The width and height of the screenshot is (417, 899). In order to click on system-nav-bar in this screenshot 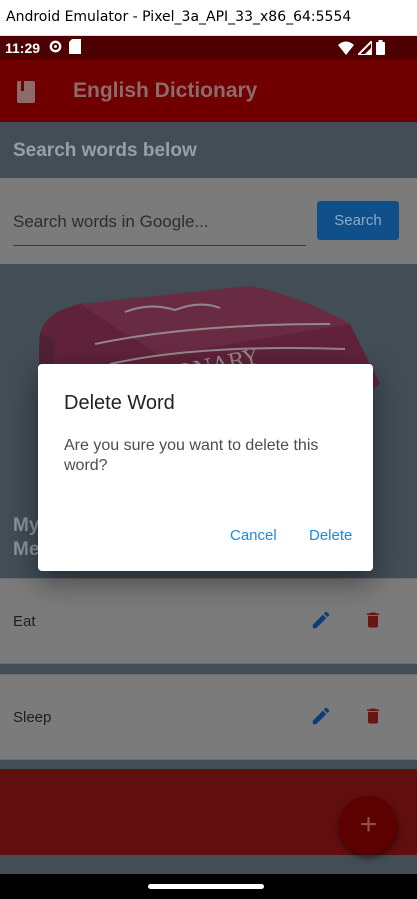, I will do `click(208, 886)`.